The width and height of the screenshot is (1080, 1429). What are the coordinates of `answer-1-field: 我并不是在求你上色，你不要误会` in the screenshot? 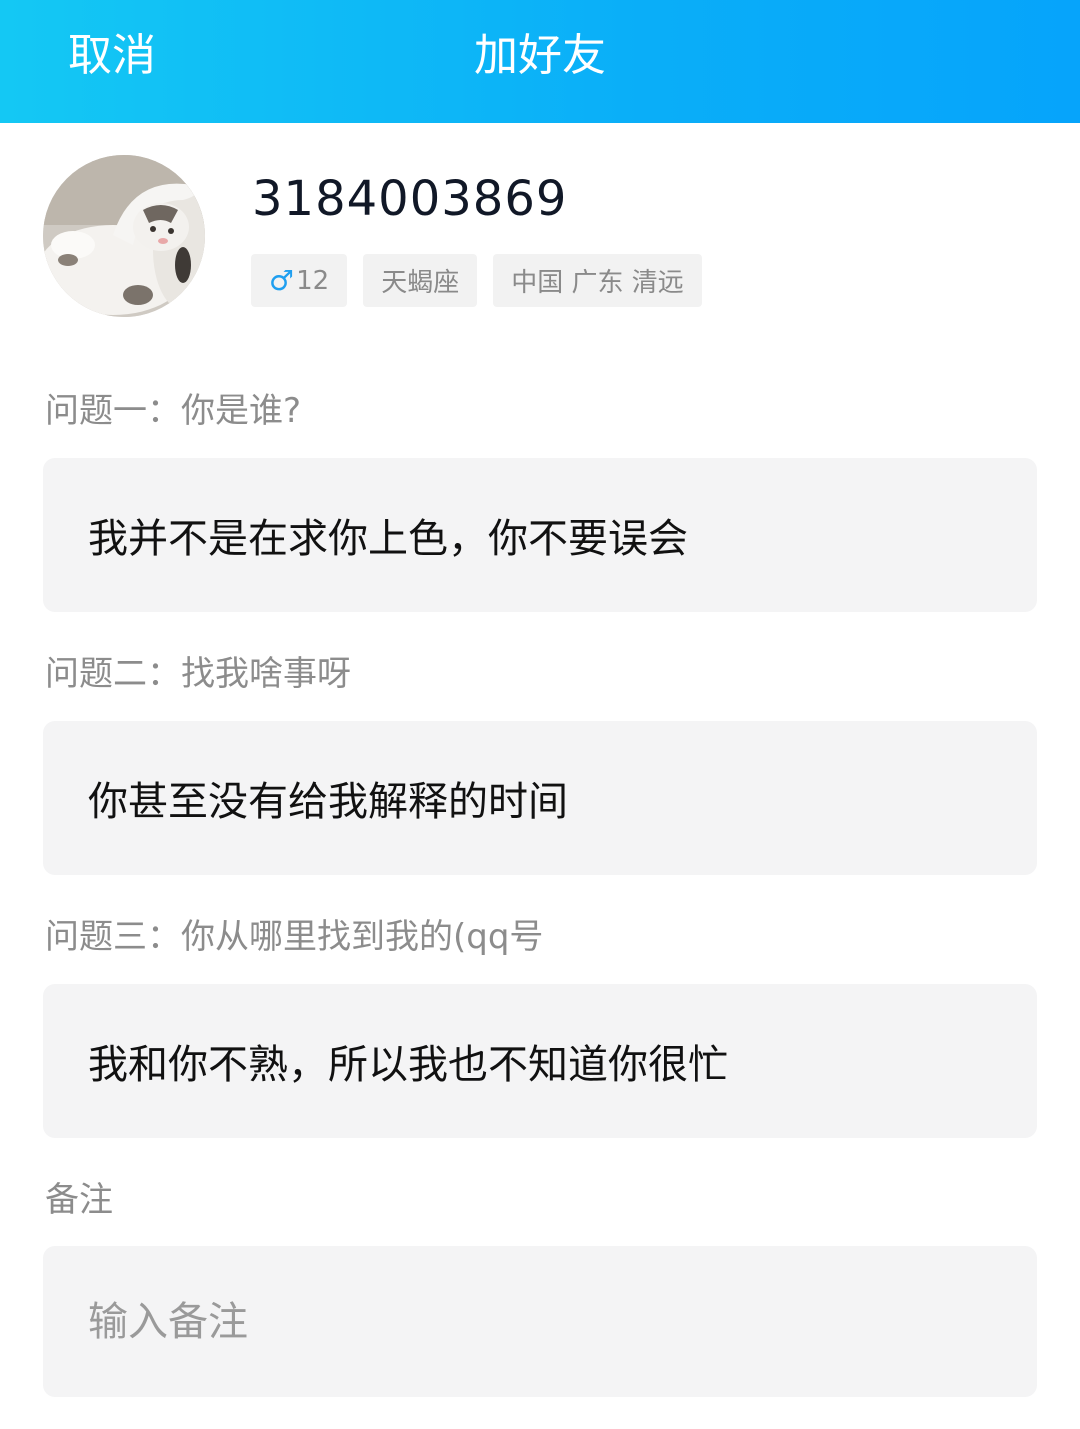 It's located at (540, 535).